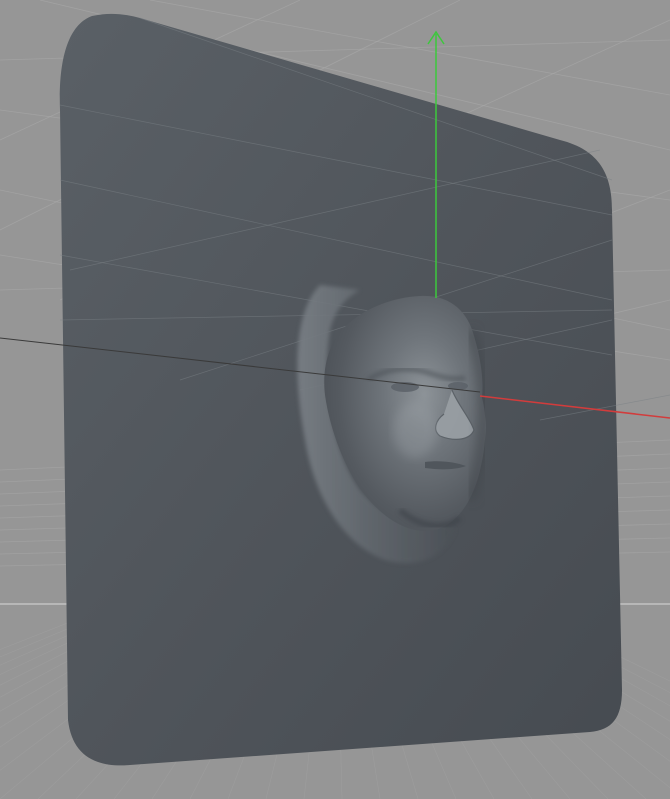 The width and height of the screenshot is (670, 799). Describe the element at coordinates (415, 430) in the screenshot. I see `cheek-highlight` at that location.